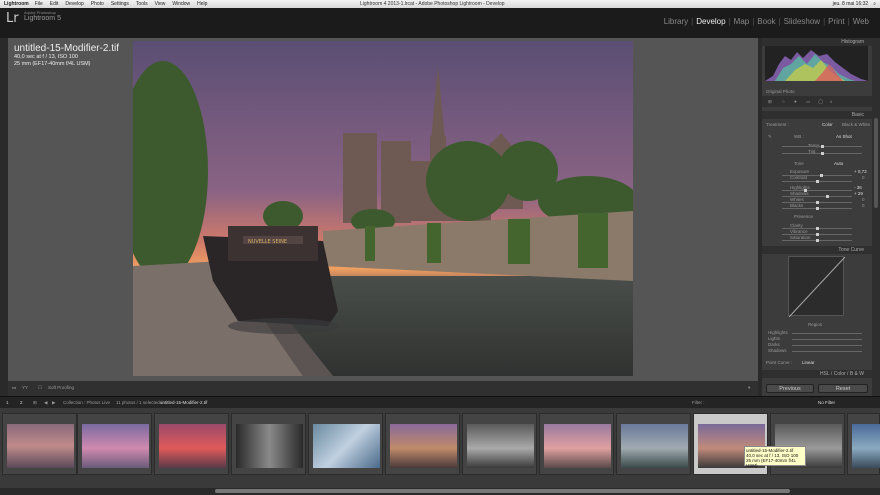 This screenshot has width=880, height=495. What do you see at coordinates (822, 153) in the screenshot?
I see `tint-slider-knob` at bounding box center [822, 153].